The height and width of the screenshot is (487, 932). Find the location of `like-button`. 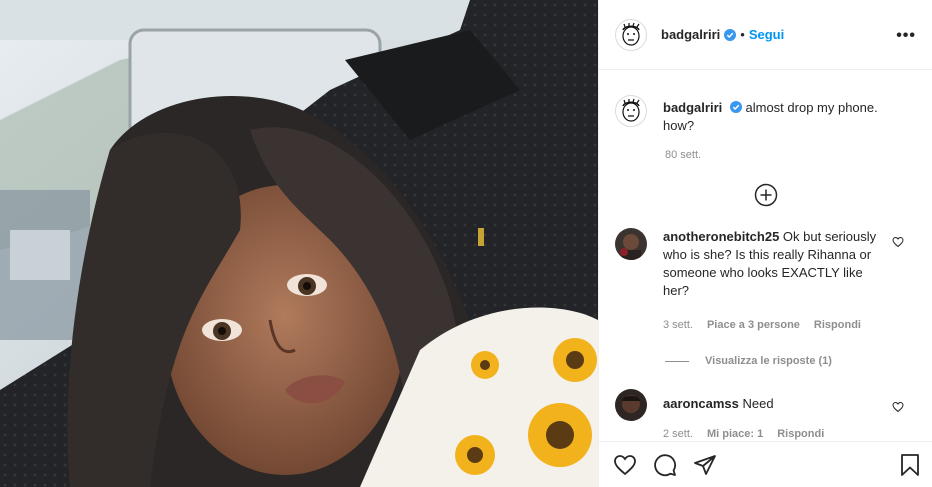

like-button is located at coordinates (625, 465).